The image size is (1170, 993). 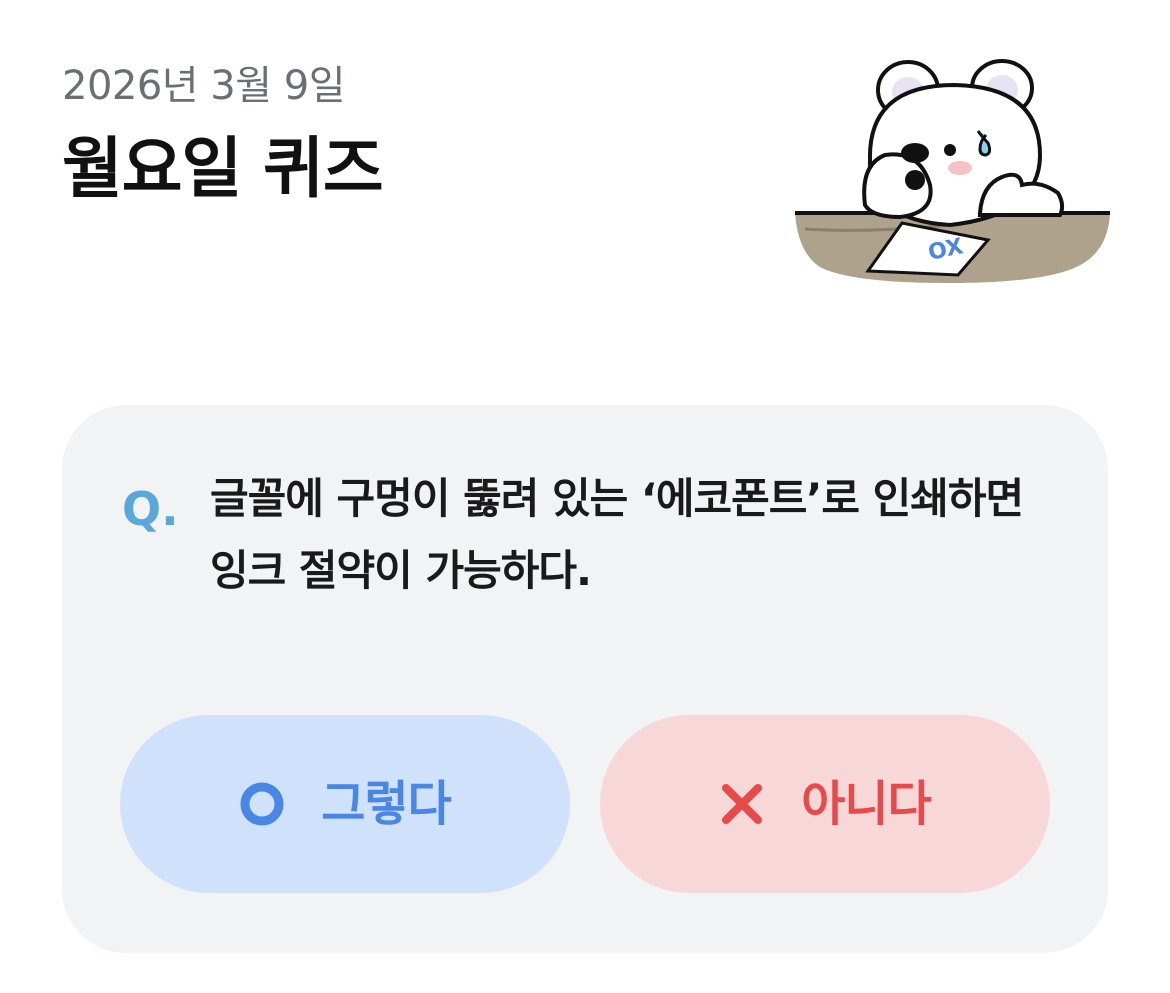 What do you see at coordinates (952, 171) in the screenshot?
I see `bear-mascot-illustration: OX` at bounding box center [952, 171].